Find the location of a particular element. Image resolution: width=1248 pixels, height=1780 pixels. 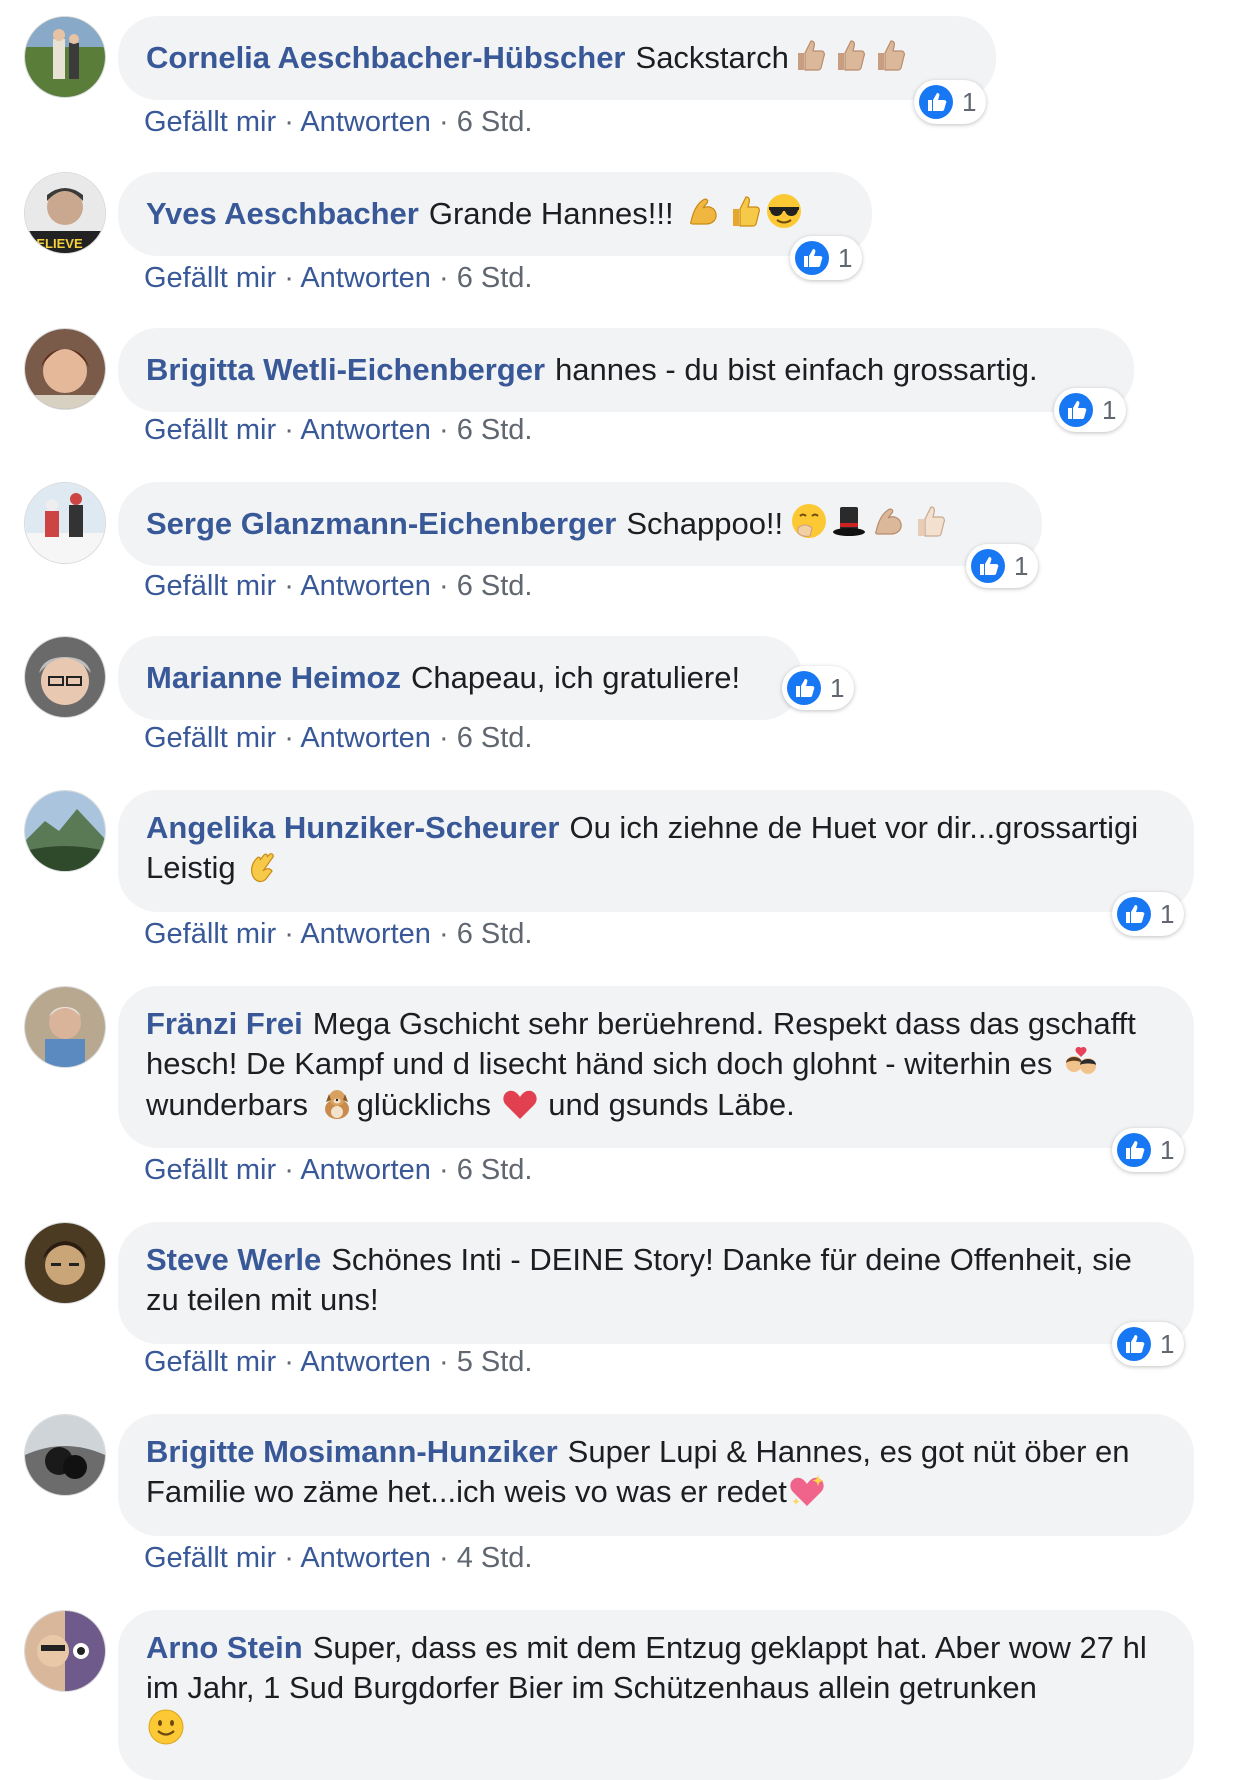

comment-text: Chapeau, ich gratuliere! is located at coordinates (575, 677).